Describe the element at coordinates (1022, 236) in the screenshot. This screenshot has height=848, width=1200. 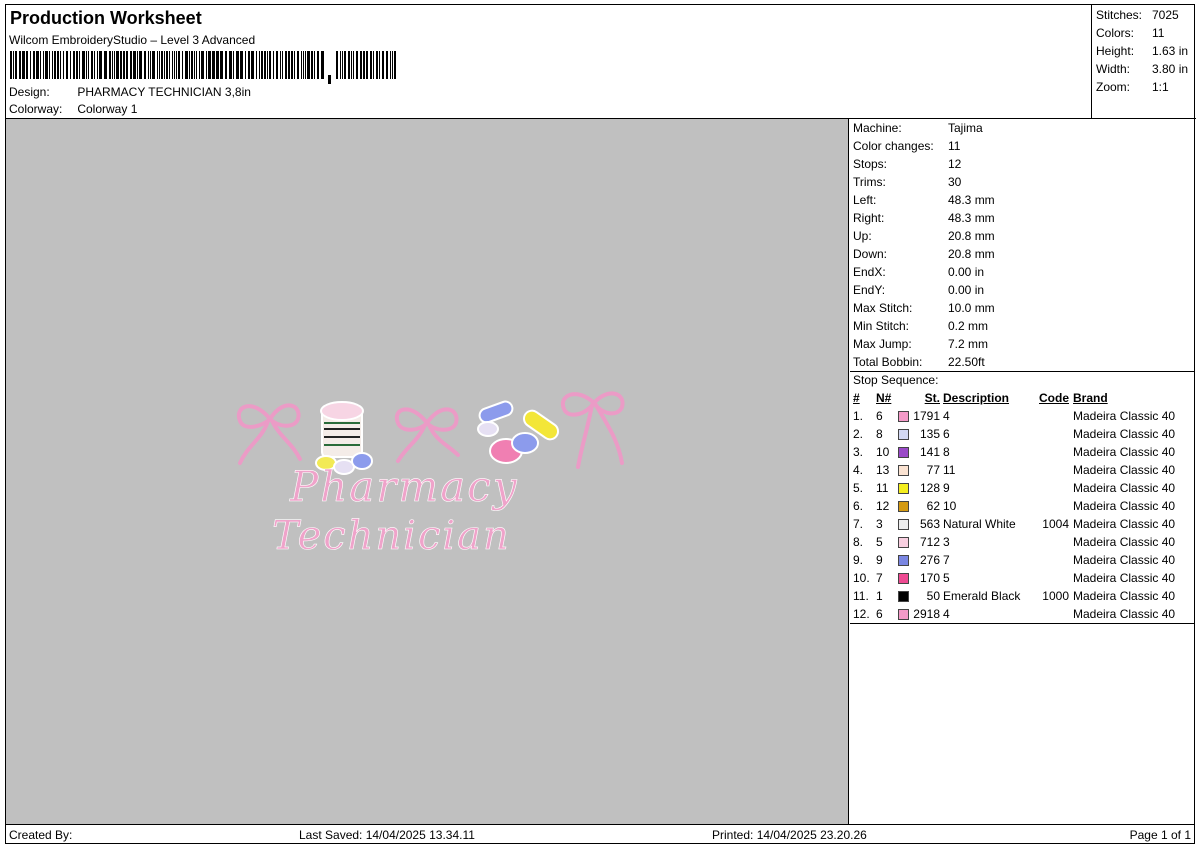
I see `spec-row: Up: 20.8 mm` at that location.